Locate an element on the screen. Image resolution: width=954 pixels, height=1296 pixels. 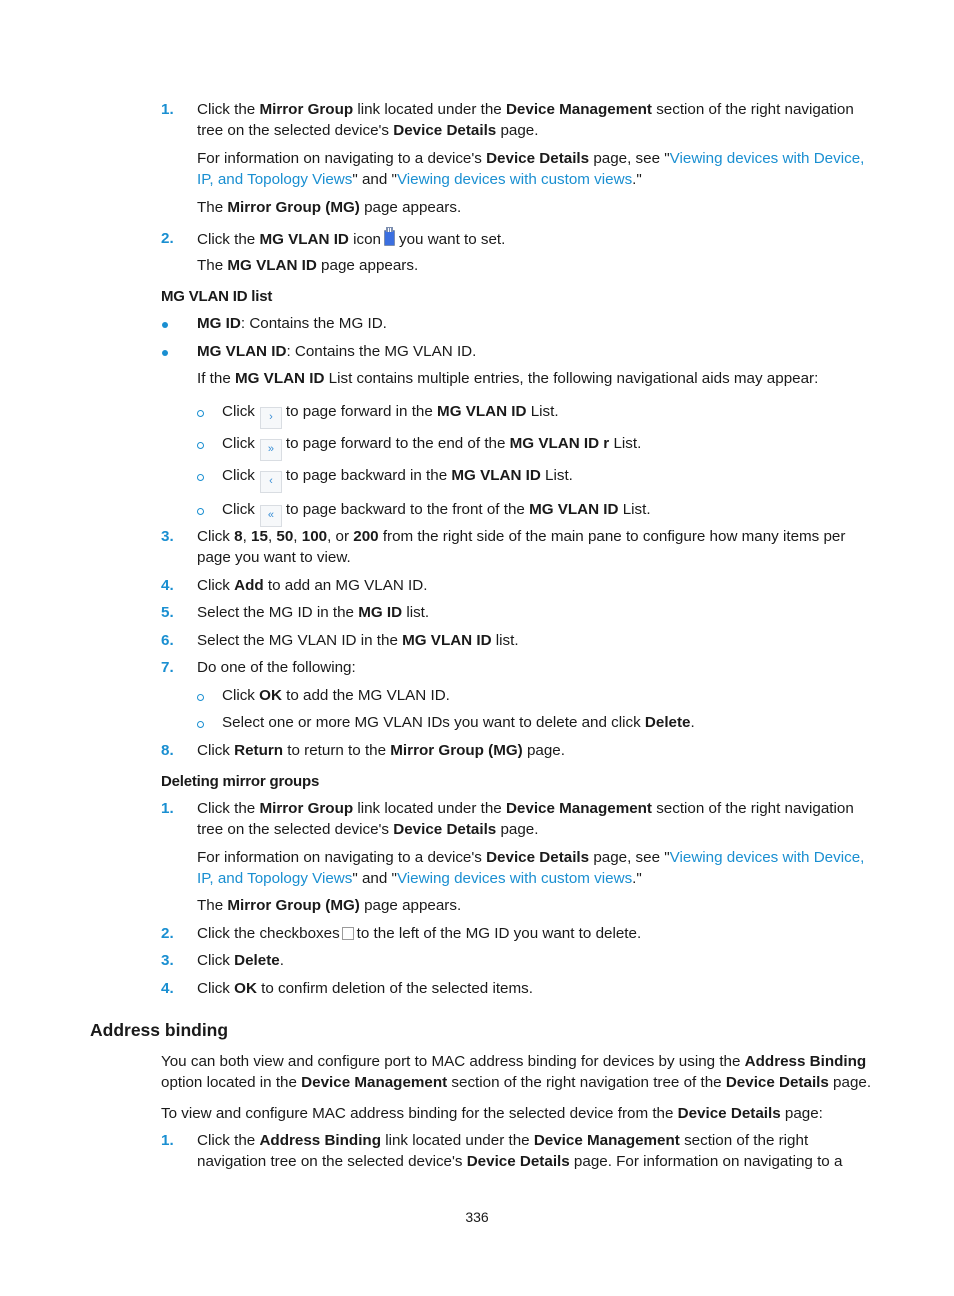
page-front-icon: « is located at coordinates (270, 516).